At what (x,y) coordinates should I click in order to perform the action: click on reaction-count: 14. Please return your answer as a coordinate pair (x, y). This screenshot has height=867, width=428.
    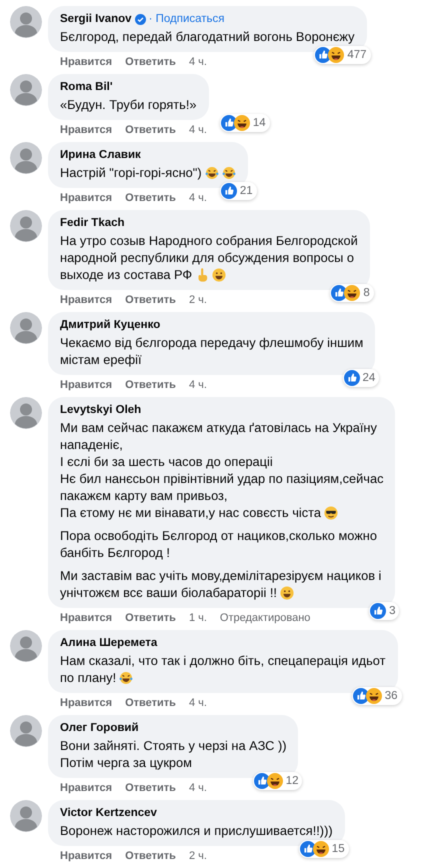
    Looking at the image, I should click on (245, 123).